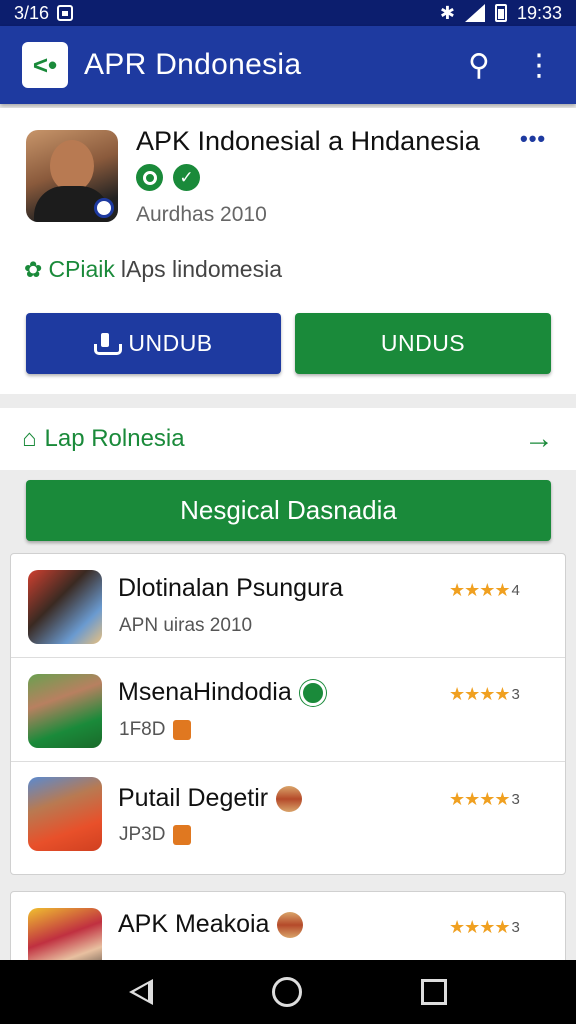 This screenshot has width=576, height=1024. I want to click on home-icon, so click(286, 992).